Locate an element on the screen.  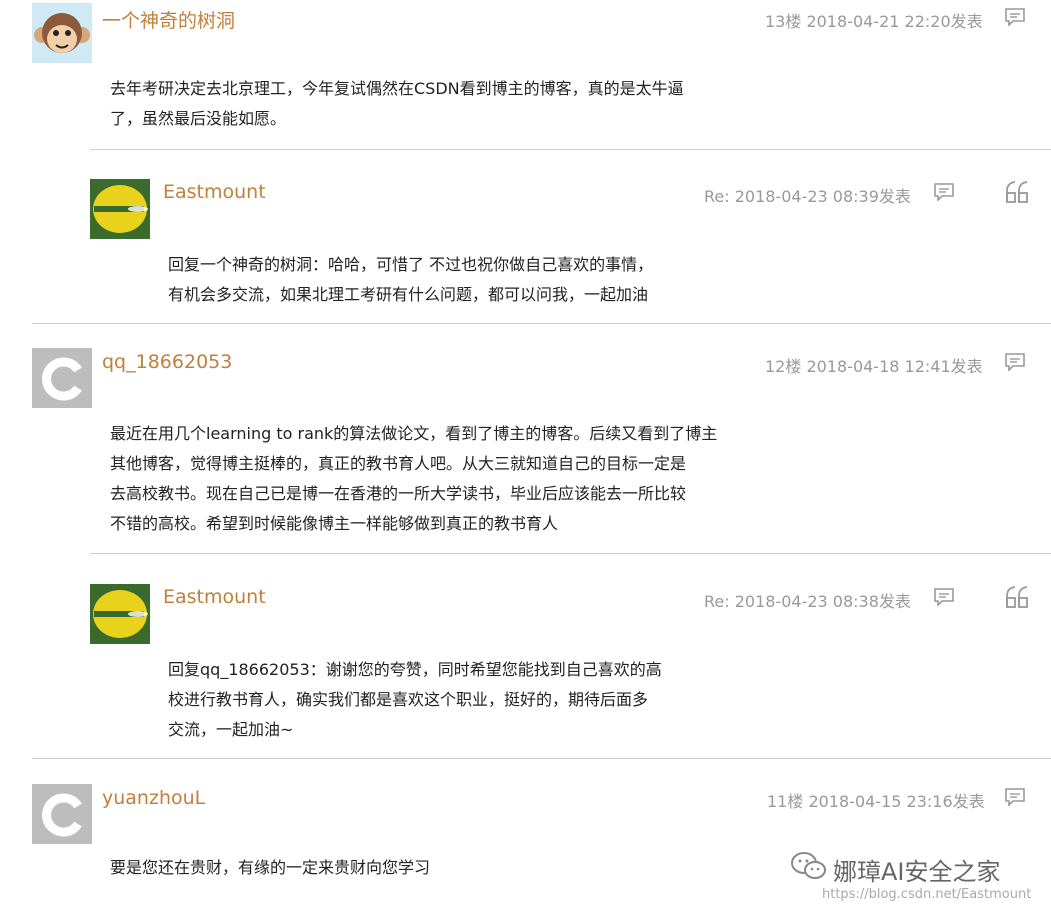
reply-line: 回复qq_18662053：谢谢您的夸赞，同时希望您能找到自己喜欢的高 is located at coordinates (415, 669).